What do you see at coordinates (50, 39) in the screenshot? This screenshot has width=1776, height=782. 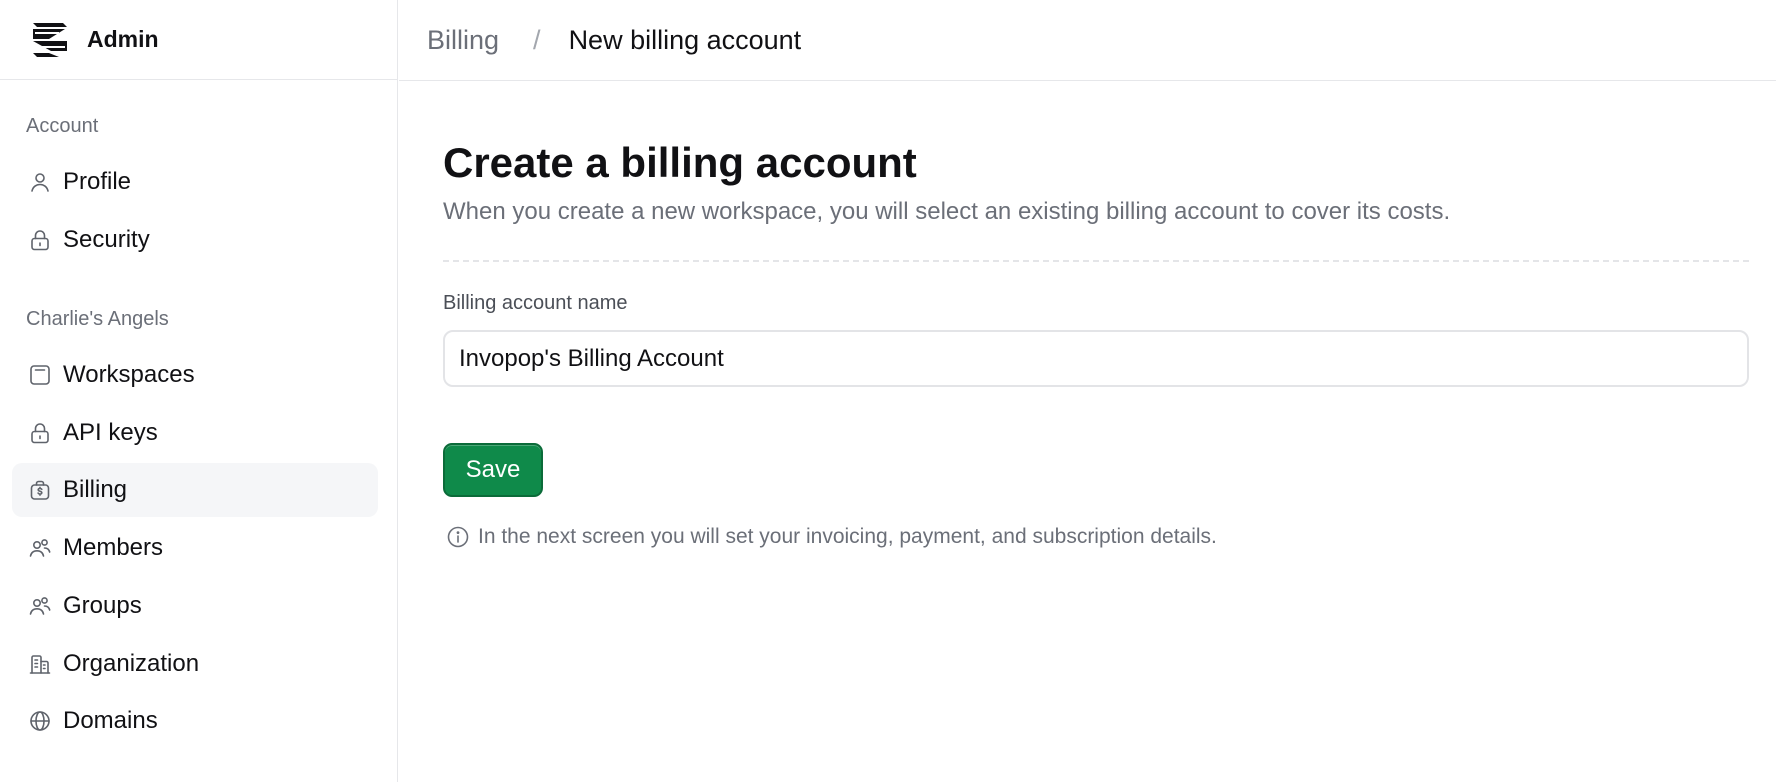 I see `app-logo-icon` at bounding box center [50, 39].